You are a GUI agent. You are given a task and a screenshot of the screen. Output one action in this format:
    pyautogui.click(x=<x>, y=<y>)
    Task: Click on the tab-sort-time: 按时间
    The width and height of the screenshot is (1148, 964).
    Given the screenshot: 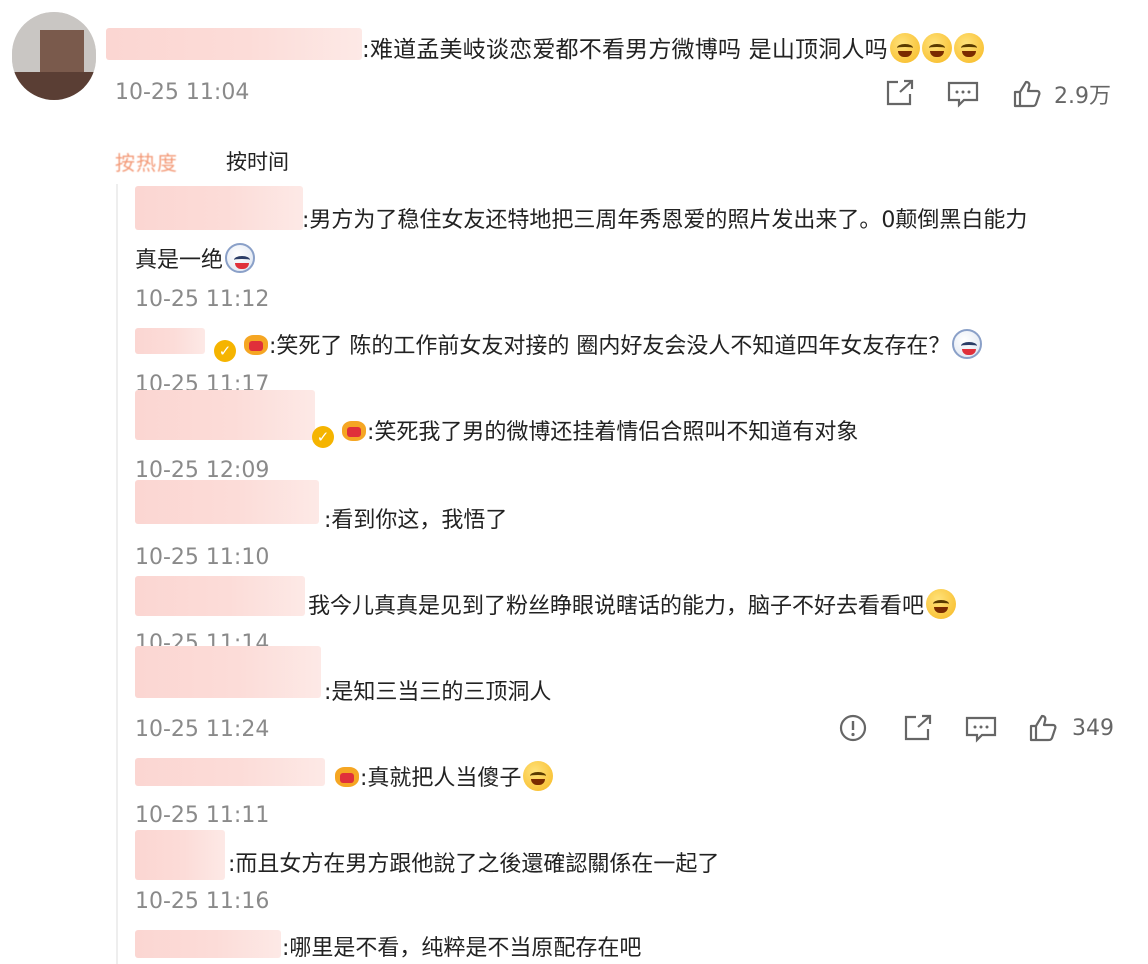 What is the action you would take?
    pyautogui.click(x=257, y=161)
    